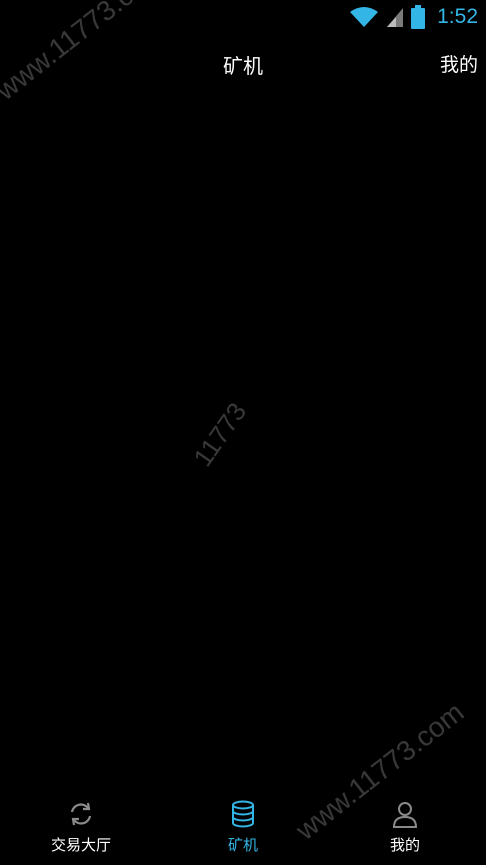 Image resolution: width=486 pixels, height=865 pixels. I want to click on header: 矿机 我的, so click(243, 64).